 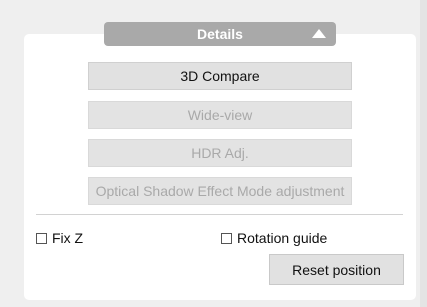 I want to click on rotation-guide-label: Rotation guide, so click(x=282, y=238).